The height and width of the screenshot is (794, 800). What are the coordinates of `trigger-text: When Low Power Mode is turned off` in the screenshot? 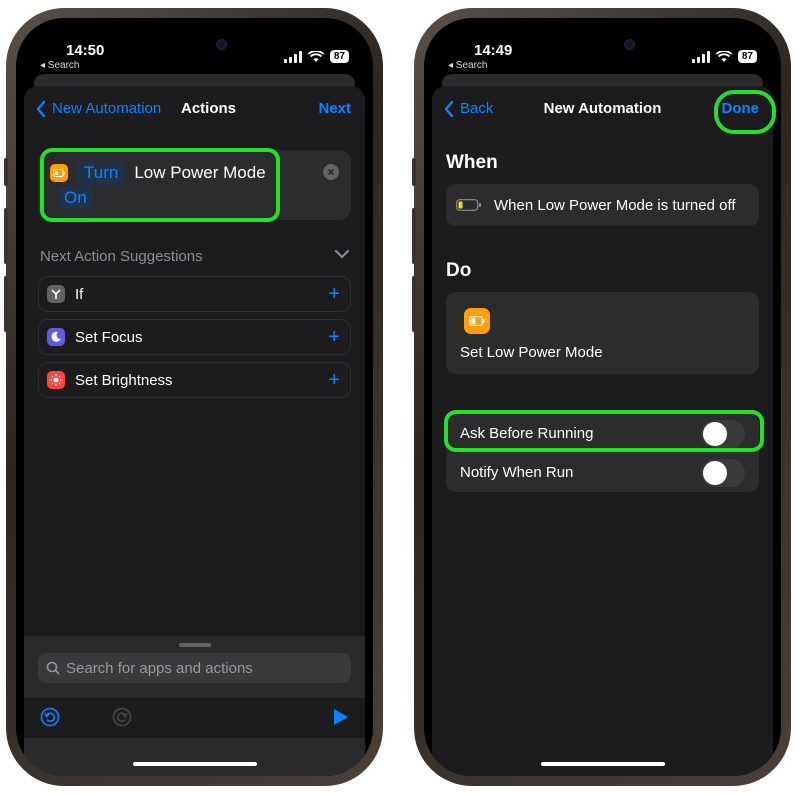 It's located at (615, 205).